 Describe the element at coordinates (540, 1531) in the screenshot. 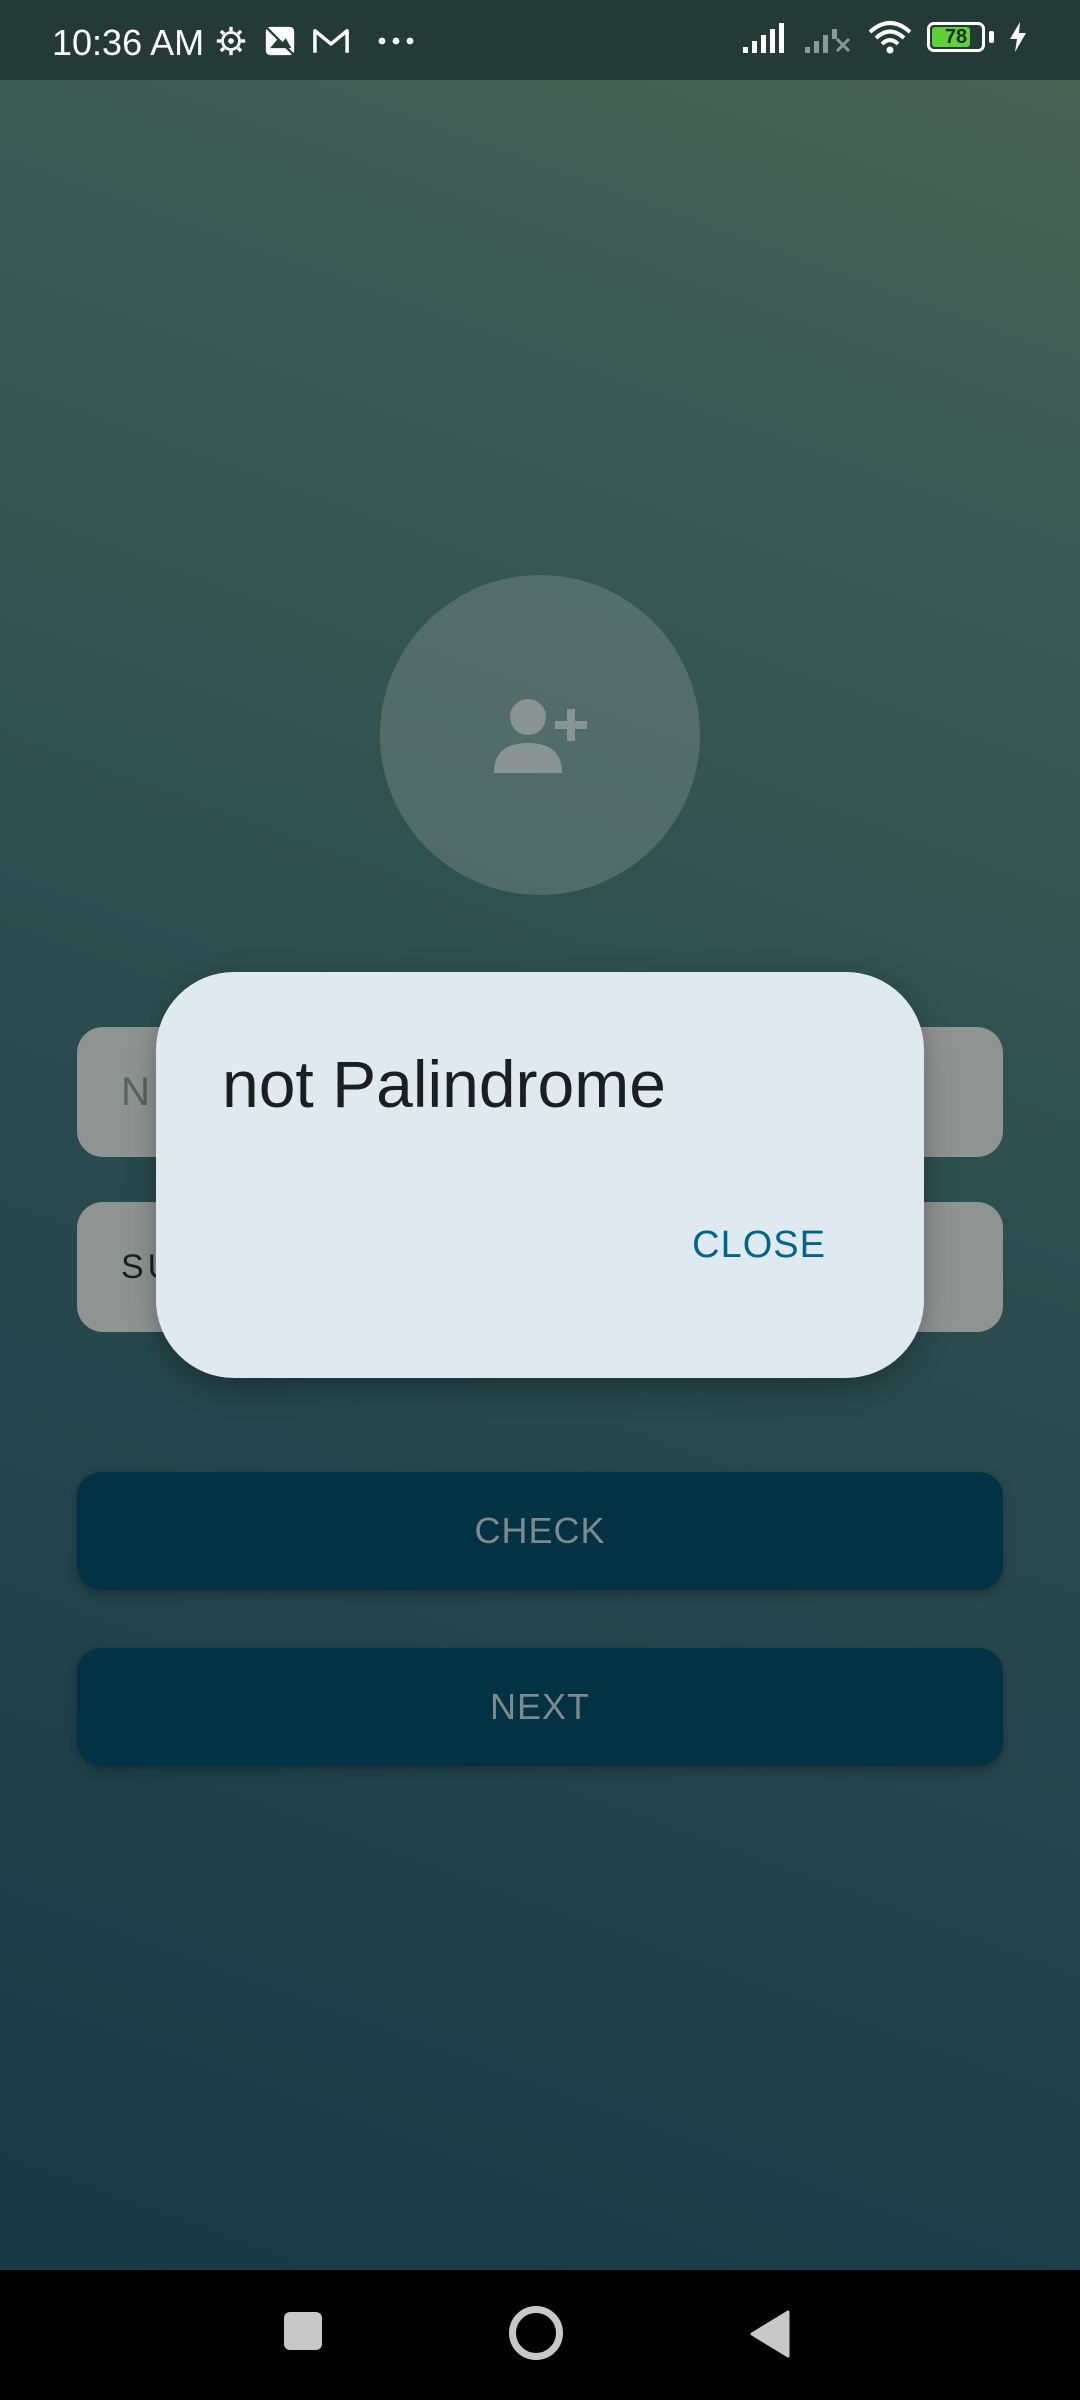

I see `check-button: CHECK` at that location.